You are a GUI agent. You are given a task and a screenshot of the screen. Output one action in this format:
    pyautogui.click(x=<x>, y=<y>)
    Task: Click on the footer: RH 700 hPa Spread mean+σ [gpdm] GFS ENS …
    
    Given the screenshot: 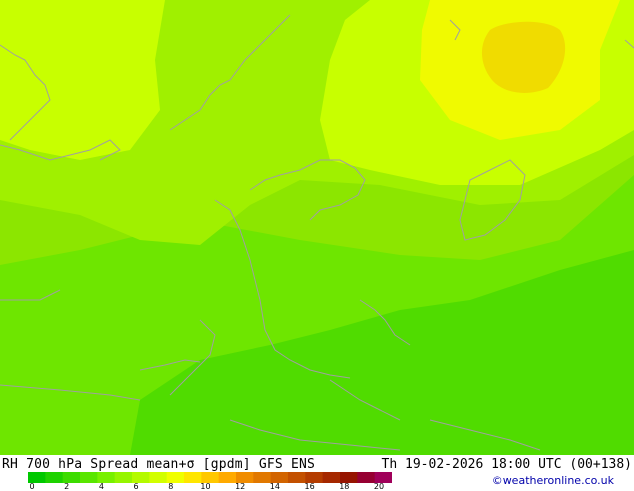 What is the action you would take?
    pyautogui.click(x=317, y=473)
    